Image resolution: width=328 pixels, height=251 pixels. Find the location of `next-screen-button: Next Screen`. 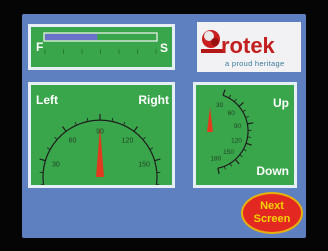

next-screen-button: Next Screen is located at coordinates (272, 213).